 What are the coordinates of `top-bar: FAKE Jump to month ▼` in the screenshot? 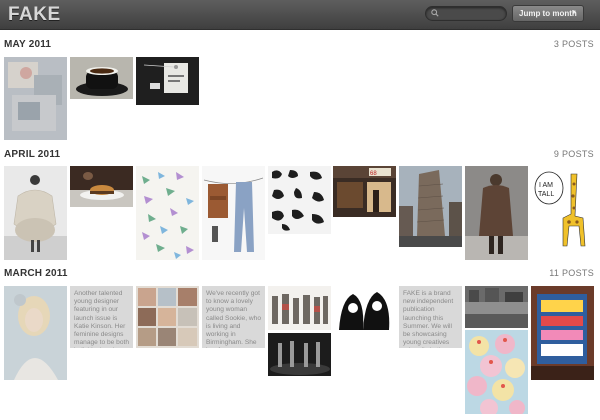 It's located at (300, 15).